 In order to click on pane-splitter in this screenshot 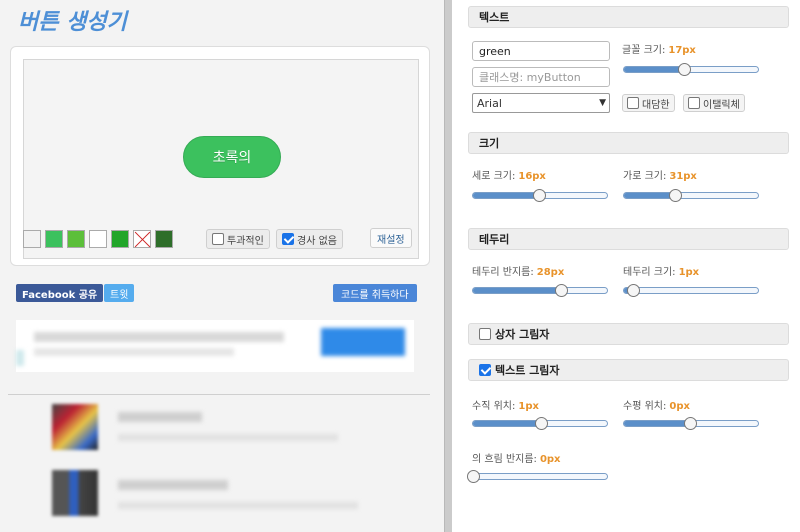, I will do `click(448, 266)`.